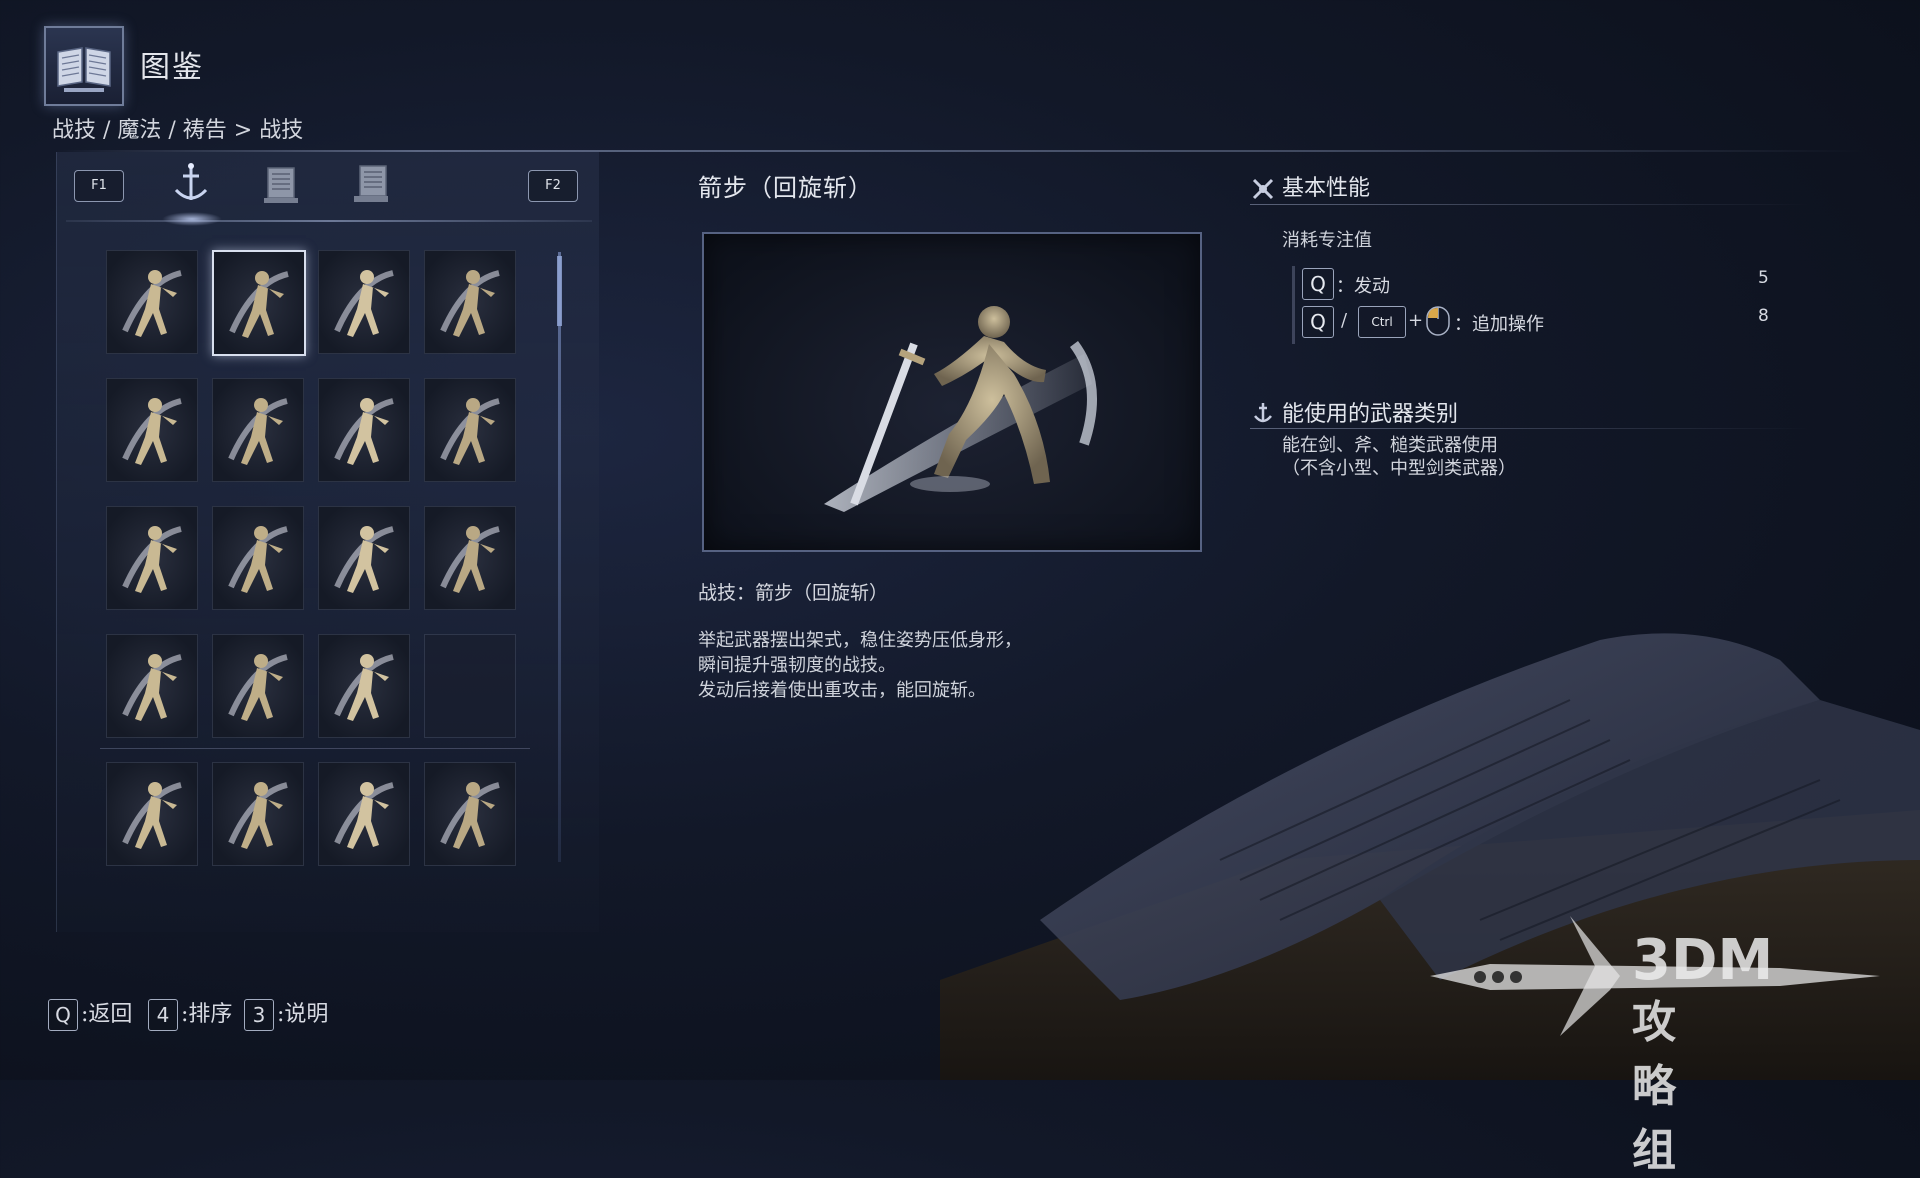  What do you see at coordinates (1499, 324) in the screenshot?
I see `follow-up-label: ：追加操作` at bounding box center [1499, 324].